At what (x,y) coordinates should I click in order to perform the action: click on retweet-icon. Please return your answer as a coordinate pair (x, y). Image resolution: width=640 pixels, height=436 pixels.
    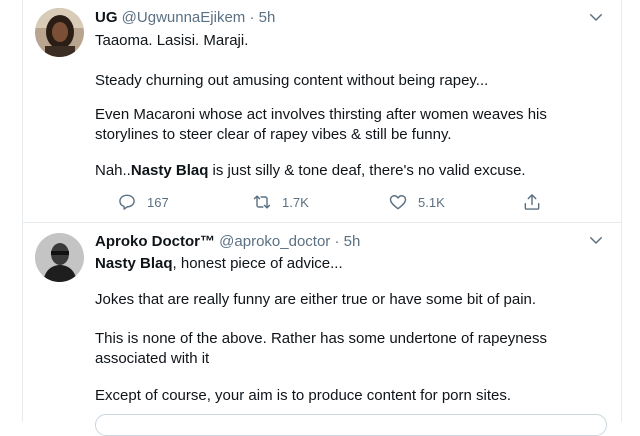
    Looking at the image, I should click on (262, 202).